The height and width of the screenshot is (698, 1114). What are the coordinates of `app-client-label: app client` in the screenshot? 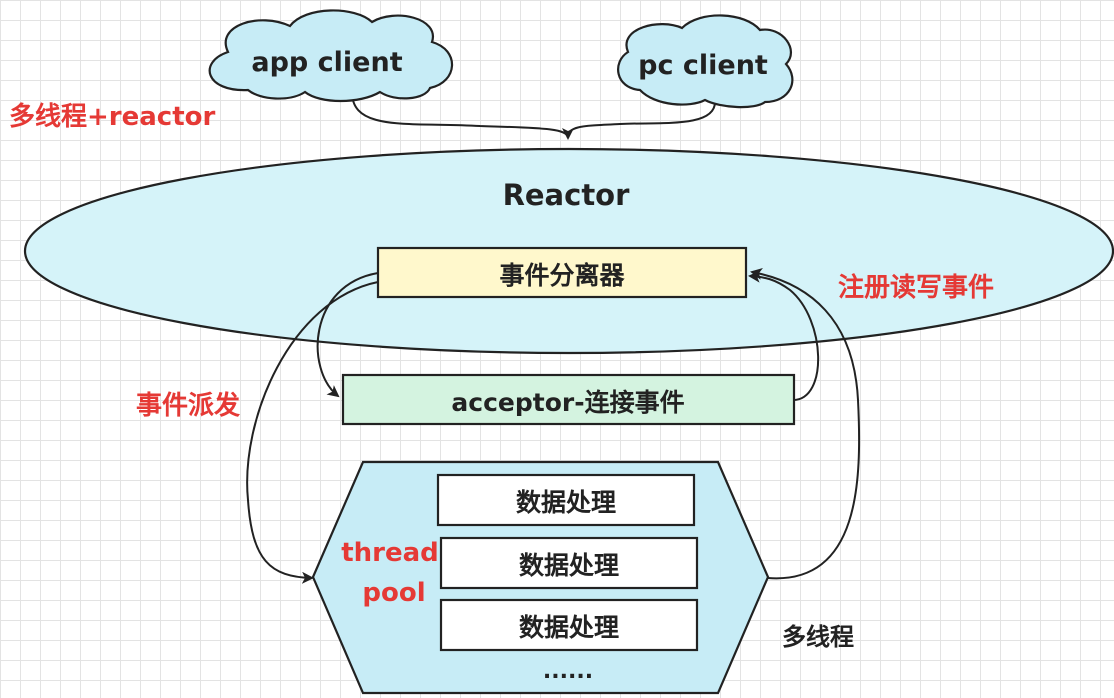 It's located at (326, 62).